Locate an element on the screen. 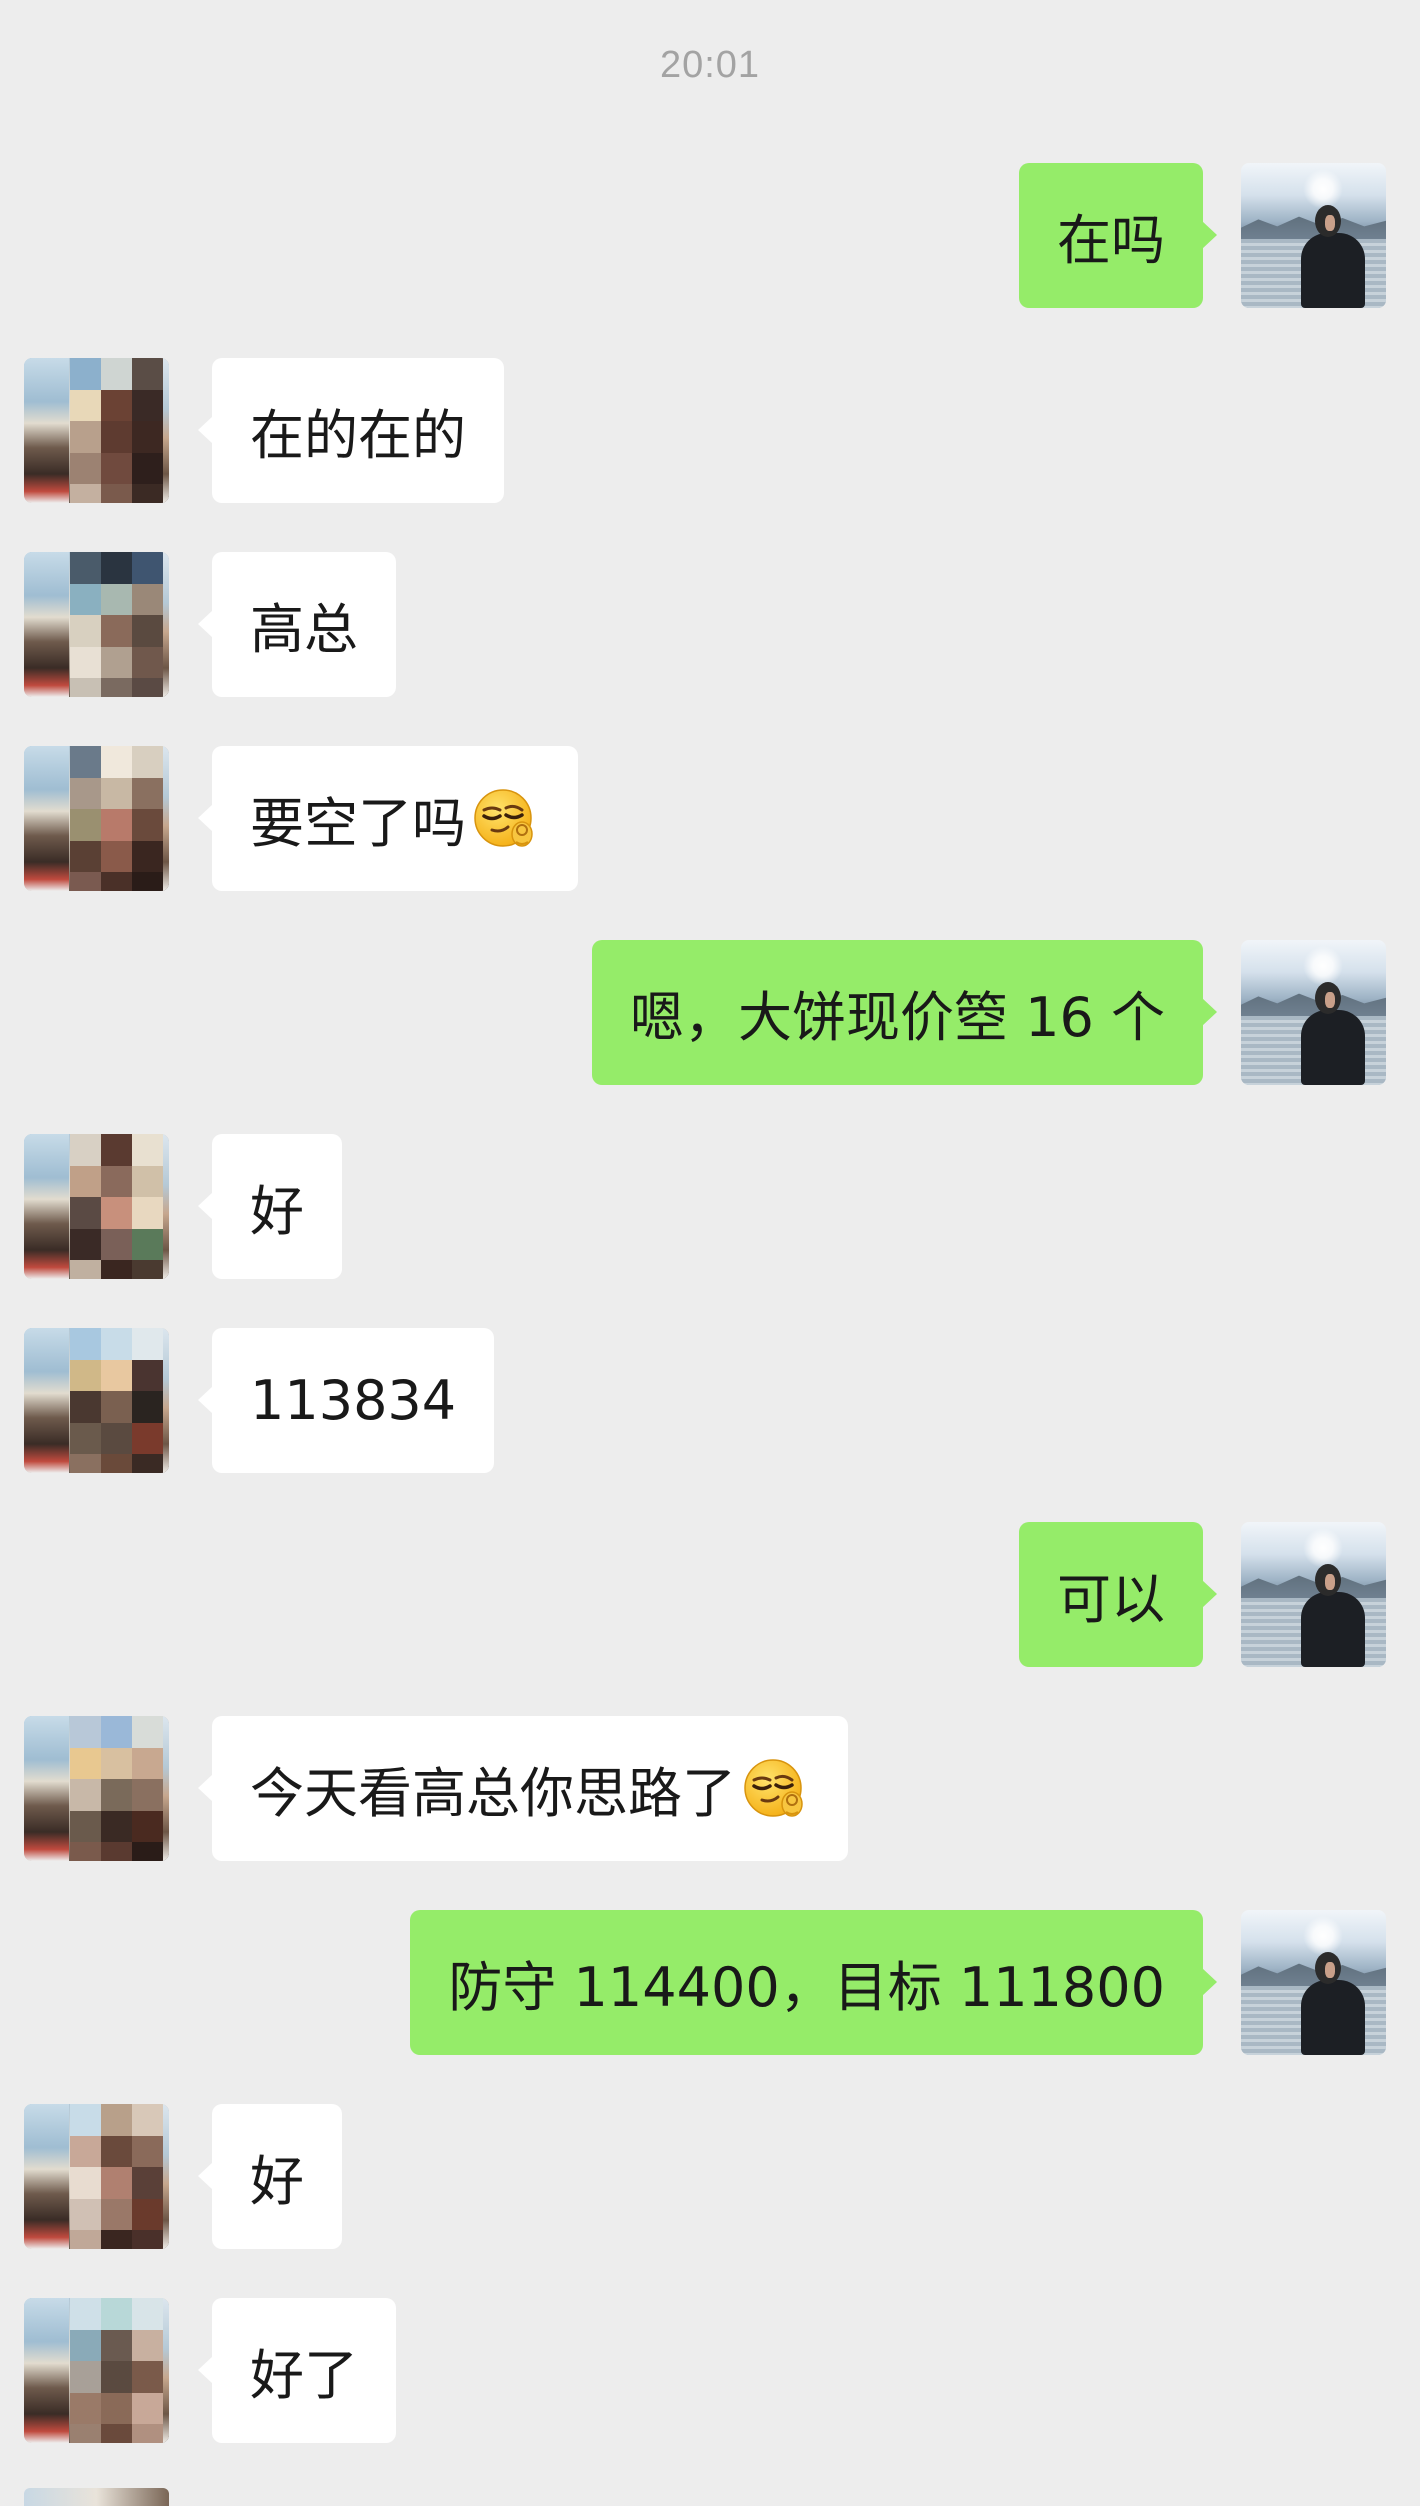 This screenshot has height=2506, width=1420. sent-message-row: 防守 114400，目标 111800 is located at coordinates (710, 1982).